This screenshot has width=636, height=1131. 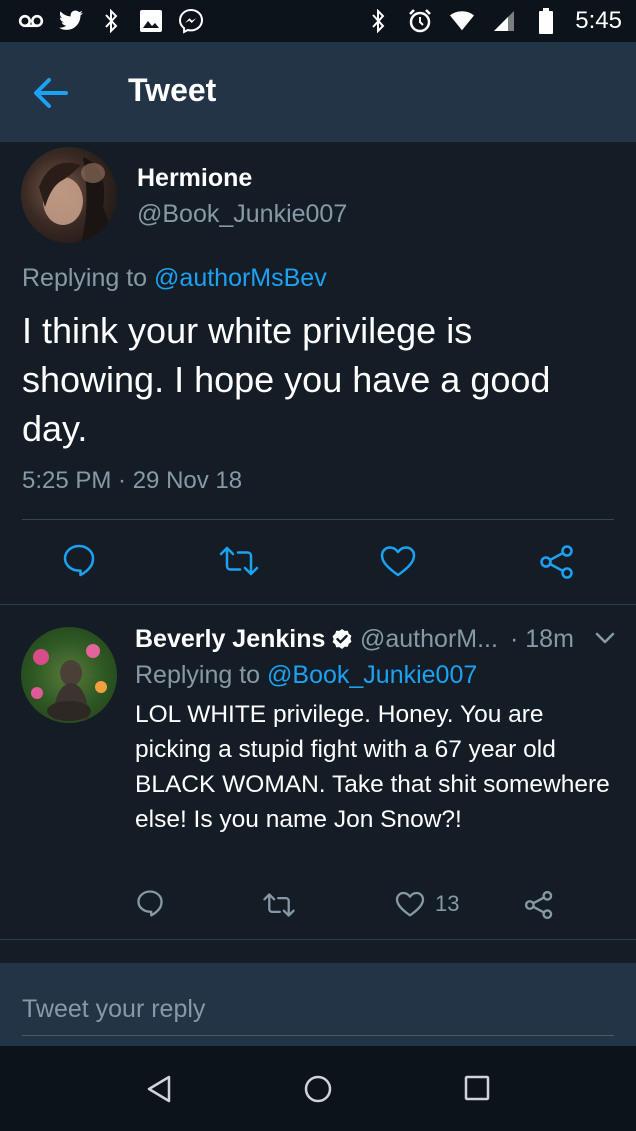 I want to click on author-name: Hermione, so click(x=194, y=178).